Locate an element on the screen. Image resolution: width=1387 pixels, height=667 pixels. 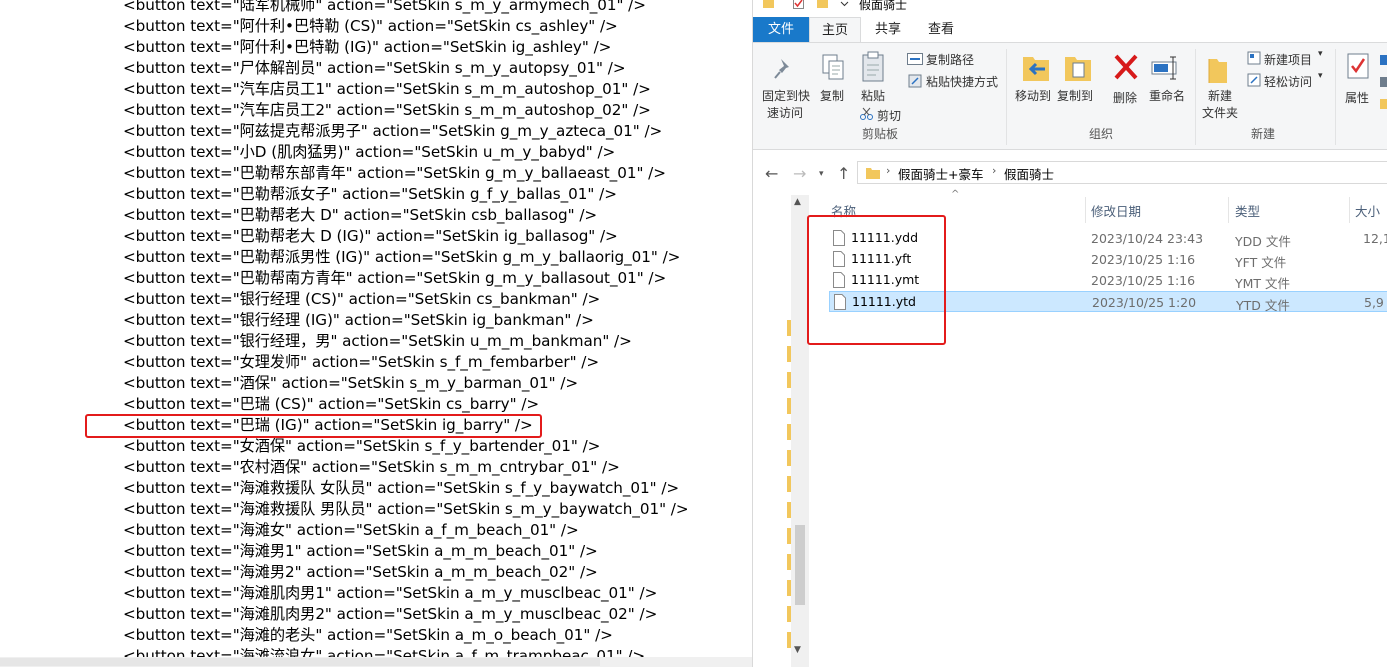
scroll-down-icon: ▼ is located at coordinates (797, 650).